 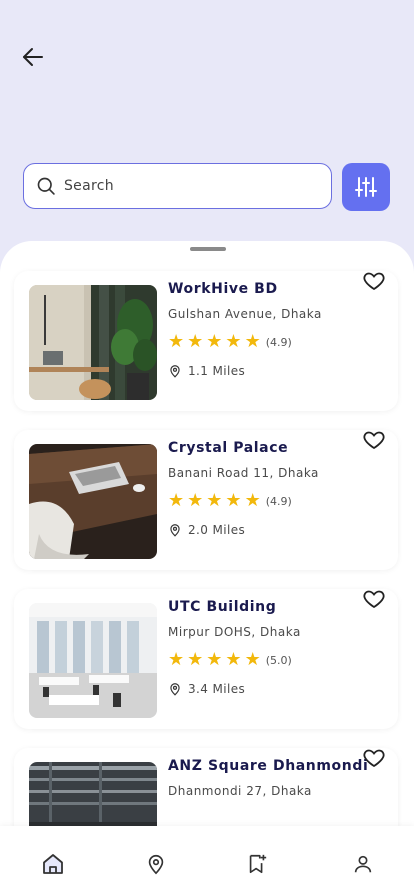 I want to click on listing-name: ANZ Square Dhanmondi, so click(x=268, y=766).